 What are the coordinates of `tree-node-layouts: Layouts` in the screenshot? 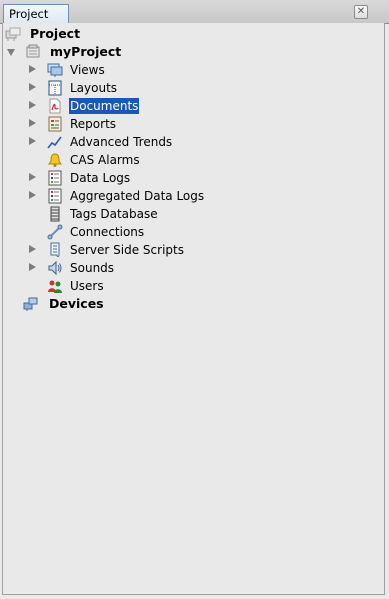 It's located at (155, 88).